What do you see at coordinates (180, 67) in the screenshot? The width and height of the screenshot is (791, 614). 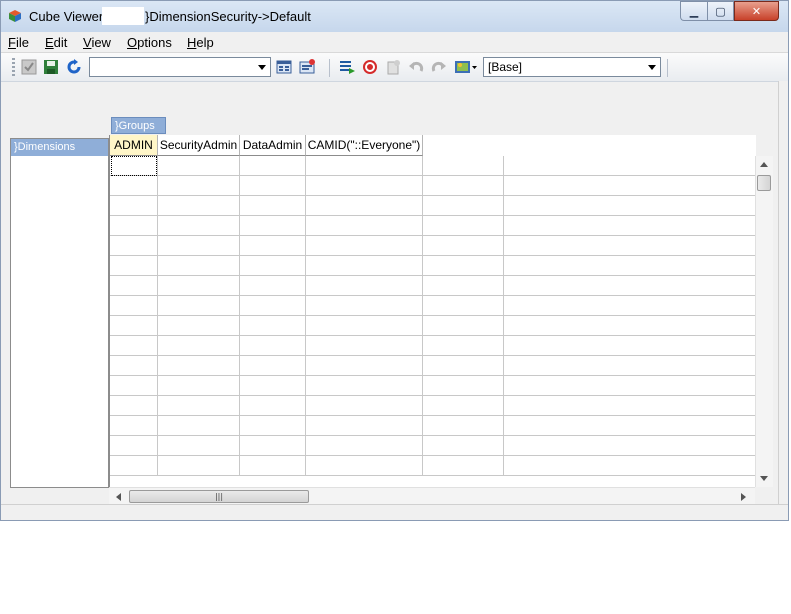 I see `view-combo` at bounding box center [180, 67].